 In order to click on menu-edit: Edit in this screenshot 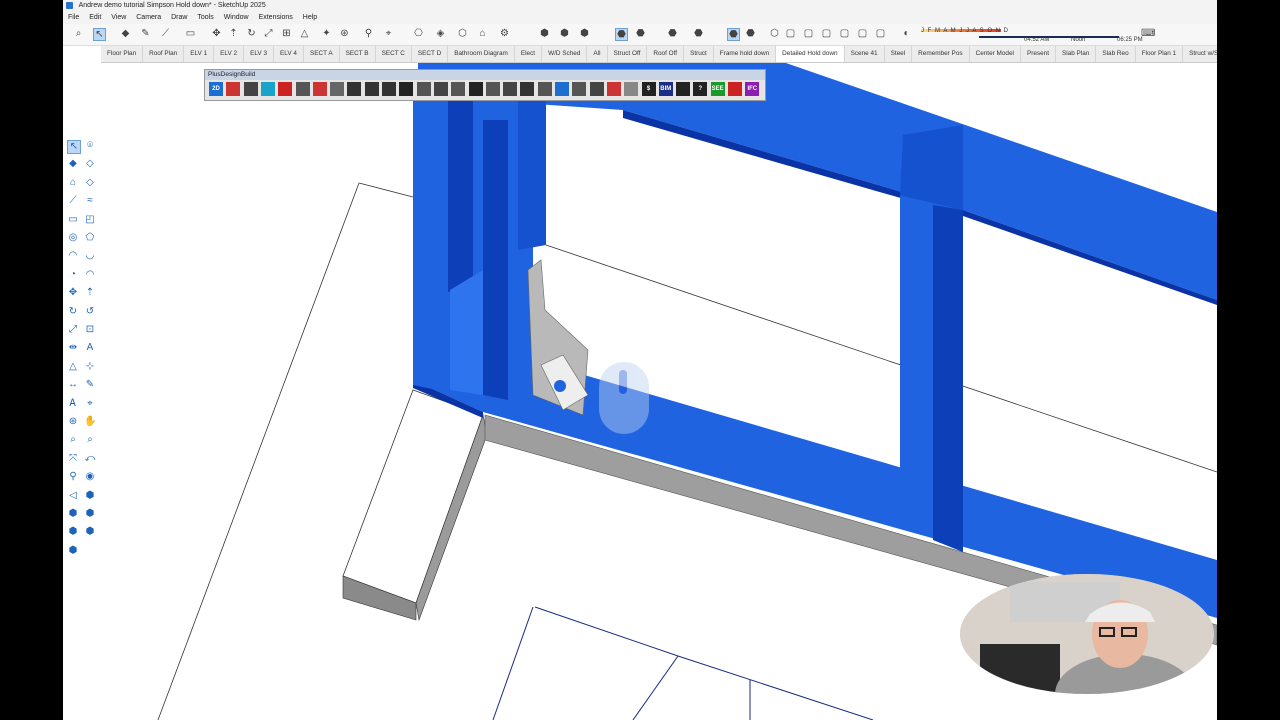, I will do `click(95, 17)`.